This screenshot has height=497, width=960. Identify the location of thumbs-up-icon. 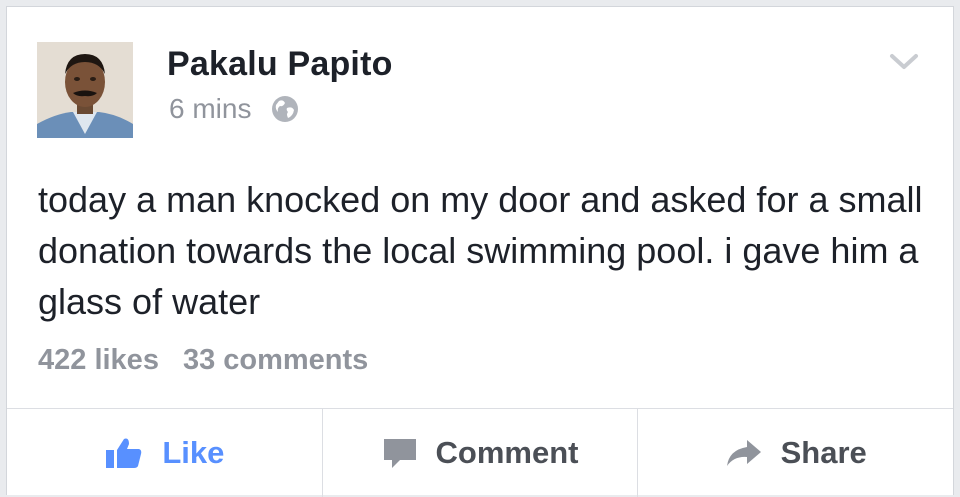
(124, 453).